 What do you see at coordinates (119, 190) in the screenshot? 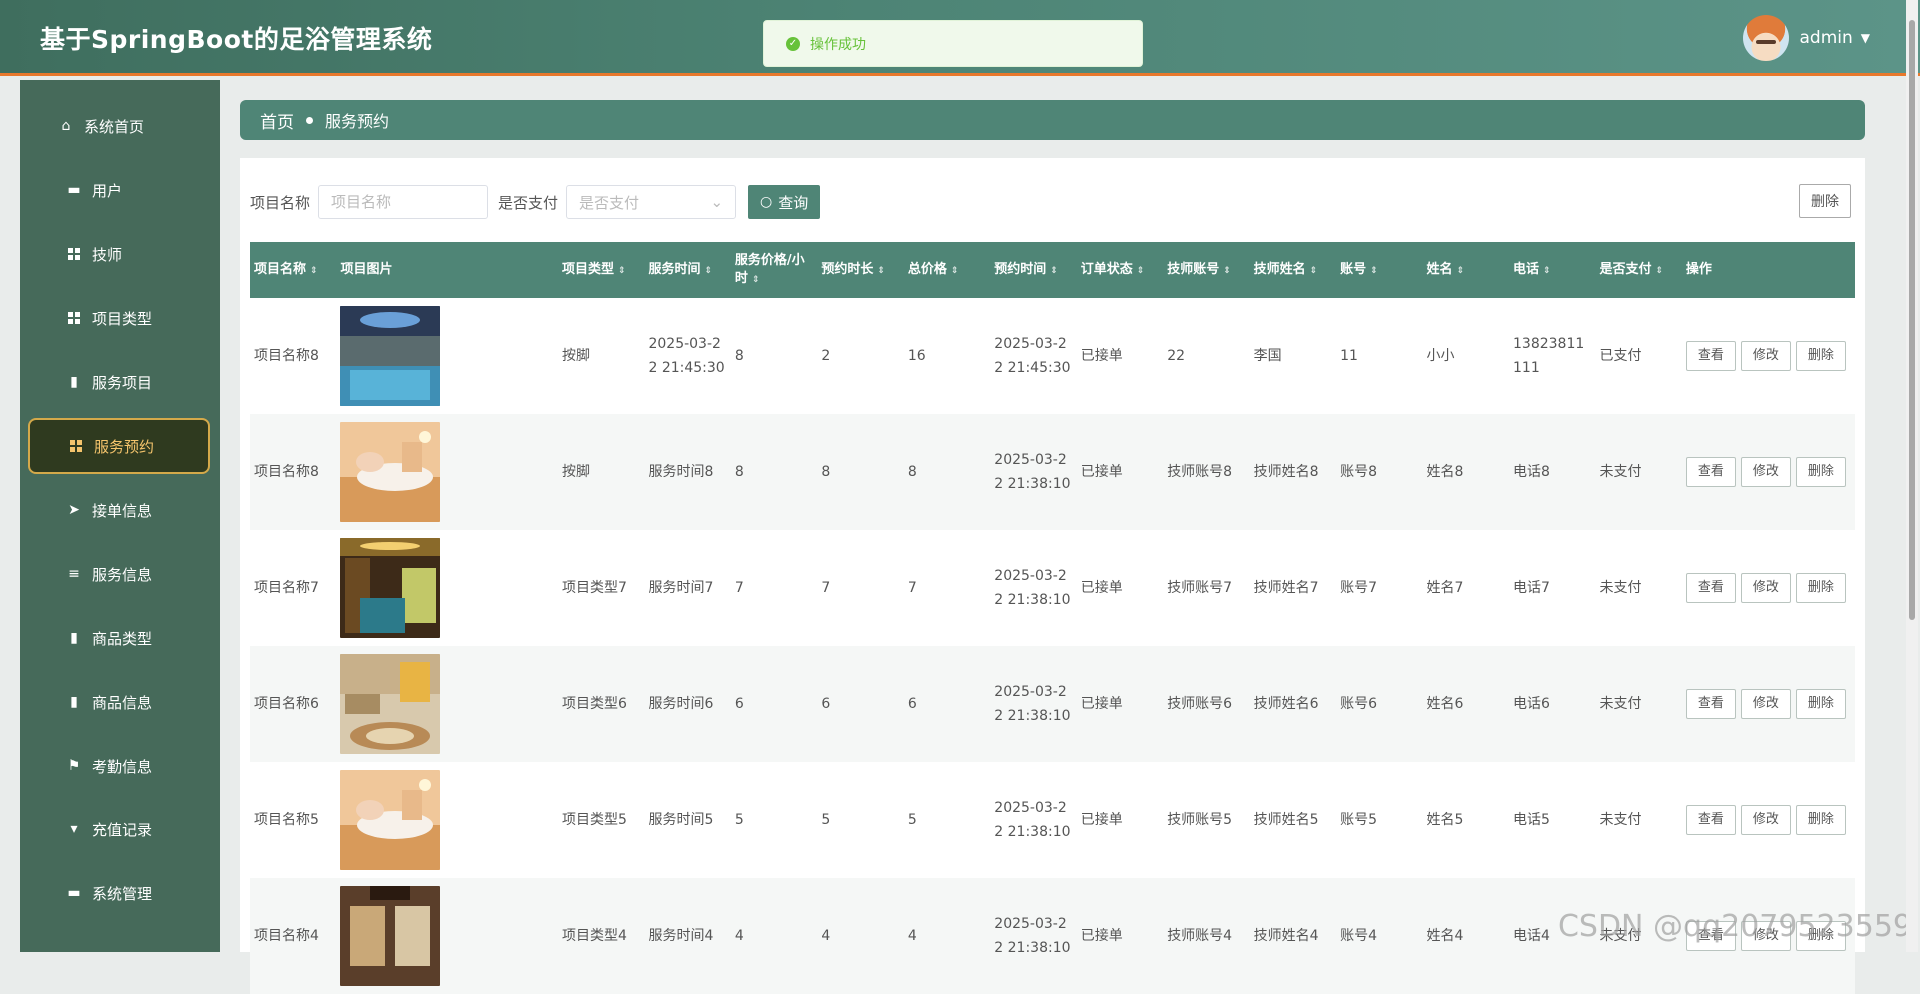
I see `sidebar-item-1: ▬用户` at bounding box center [119, 190].